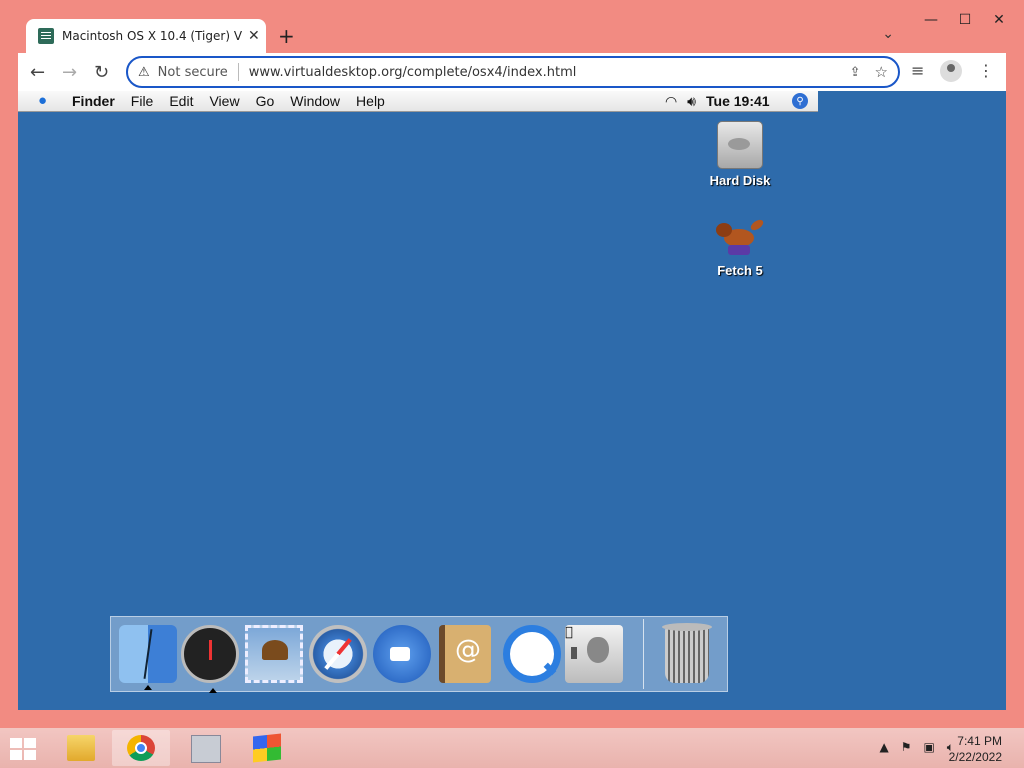 This screenshot has width=1024, height=768. I want to click on folder-icon, so click(81, 748).